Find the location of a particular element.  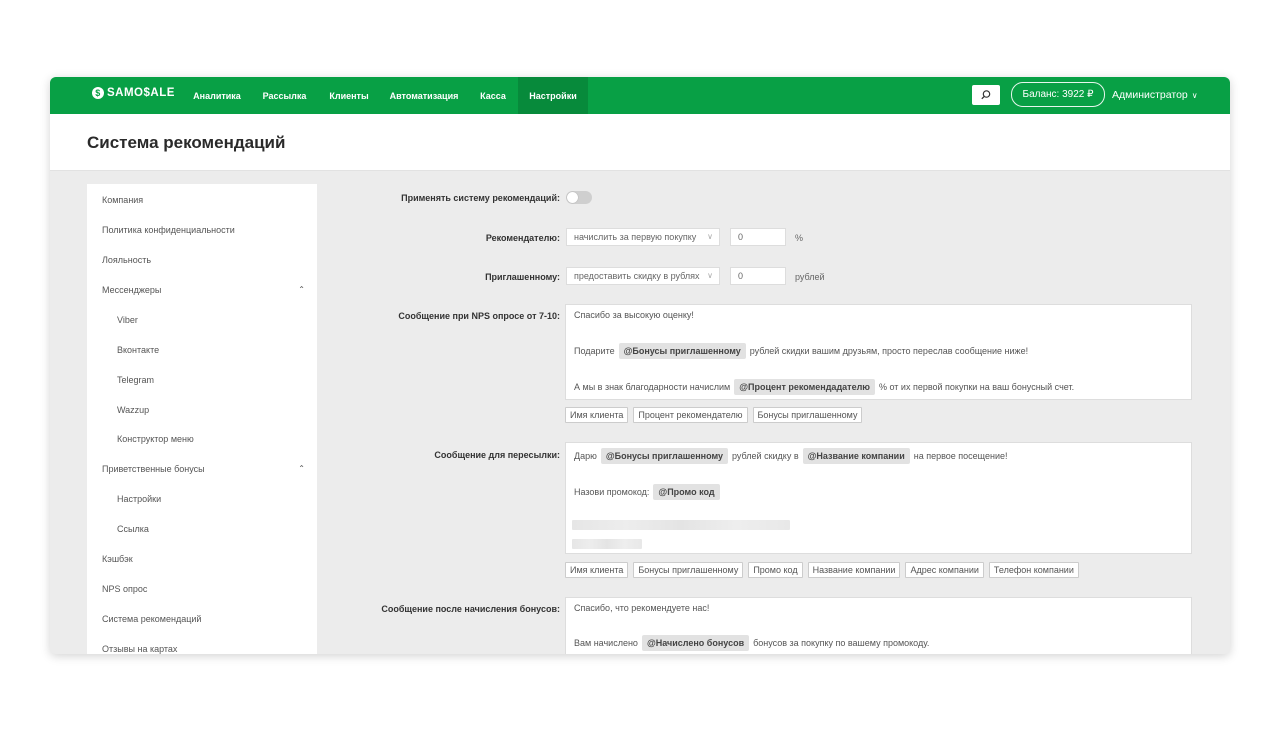

sidebar-item-map-reviews: Отзывы на картах is located at coordinates (139, 649).